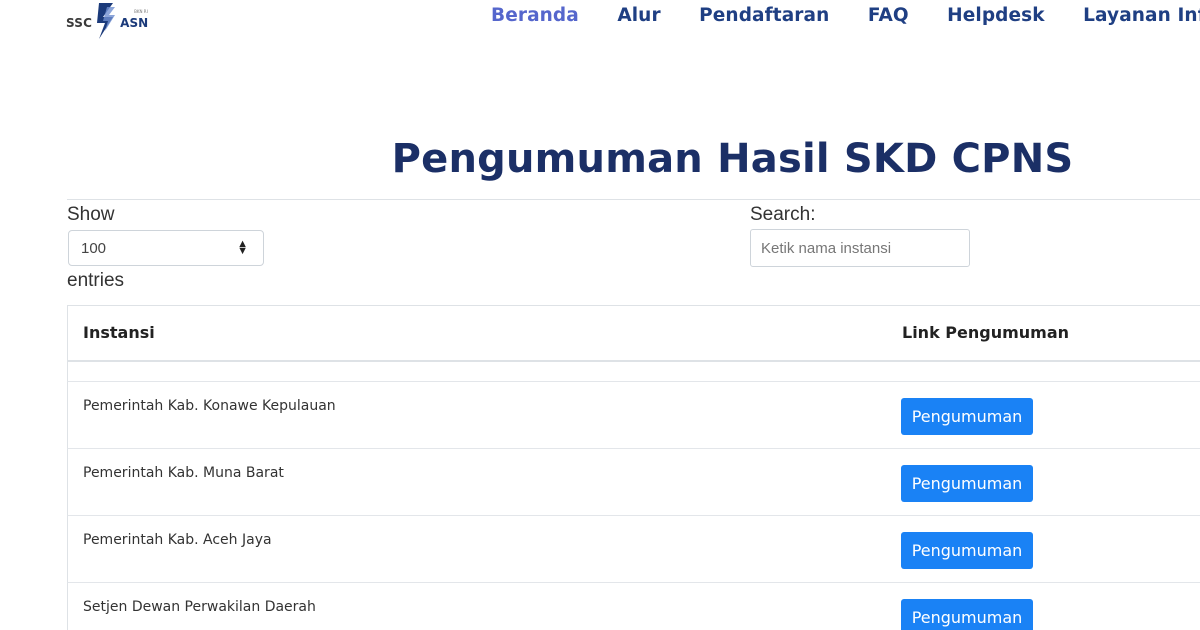  I want to click on nav-link-layanan-informasi: Layanan Infor, so click(1141, 15).